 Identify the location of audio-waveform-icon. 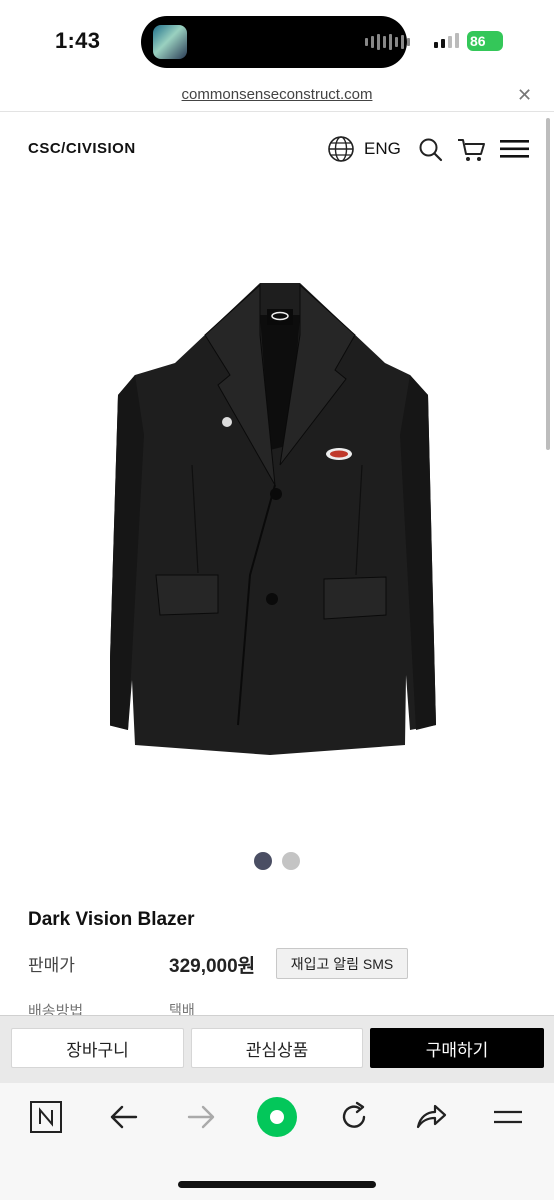
(387, 42).